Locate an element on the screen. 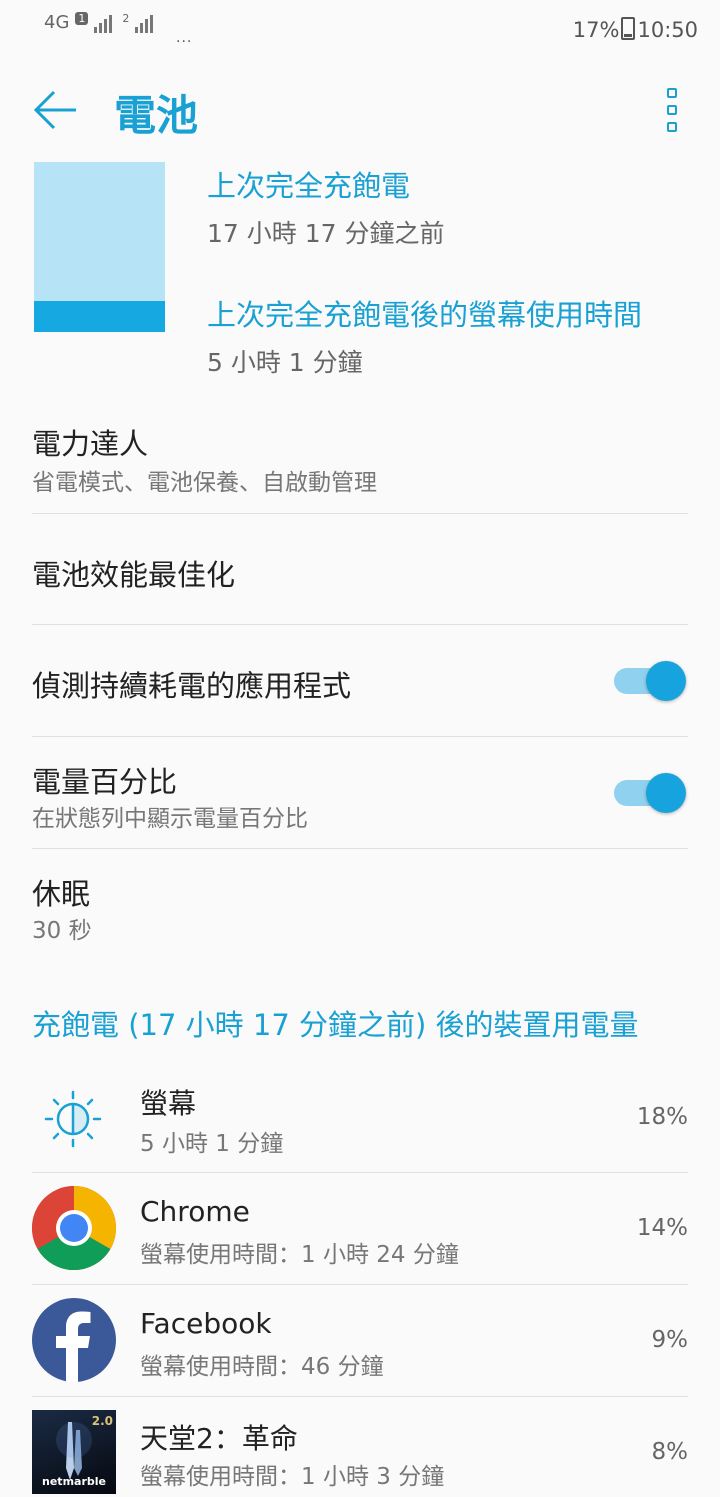 The image size is (720, 1497). setting-power-master: 電力達人 省電模式、電池保養、自啟動管理 is located at coordinates (360, 459).